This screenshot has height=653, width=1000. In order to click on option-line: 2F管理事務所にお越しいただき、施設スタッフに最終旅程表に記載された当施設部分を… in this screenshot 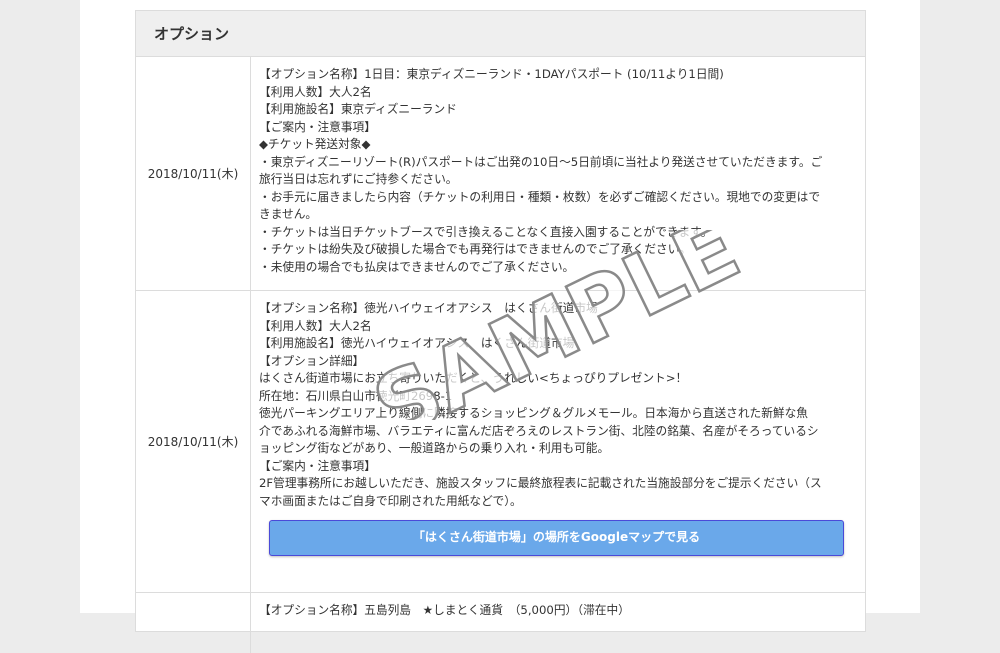, I will do `click(540, 483)`.